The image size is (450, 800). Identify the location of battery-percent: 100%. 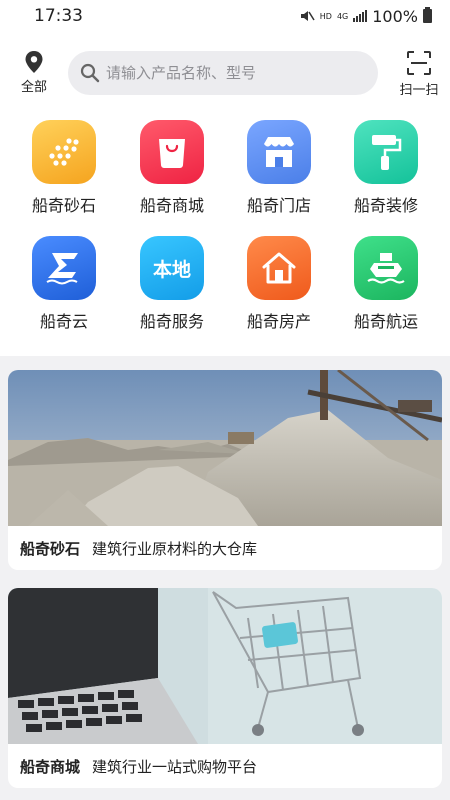
(395, 16).